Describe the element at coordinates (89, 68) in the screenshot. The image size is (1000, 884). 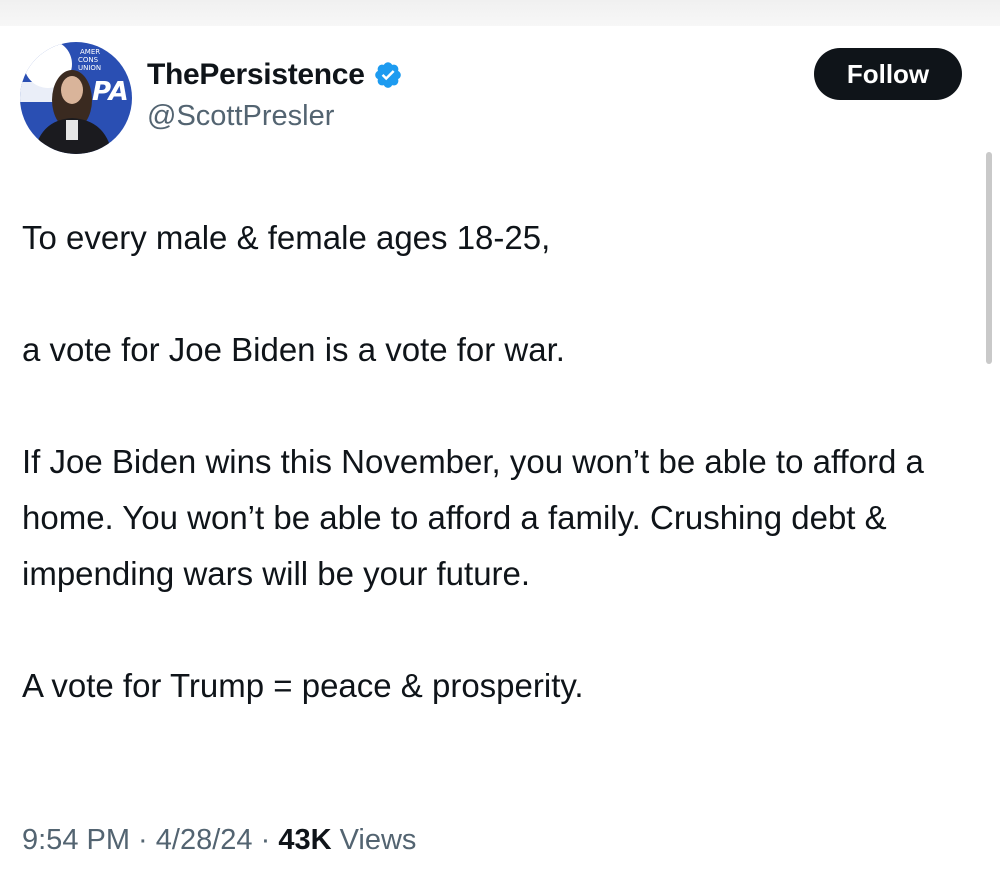
I see `svg-text: UNION` at that location.